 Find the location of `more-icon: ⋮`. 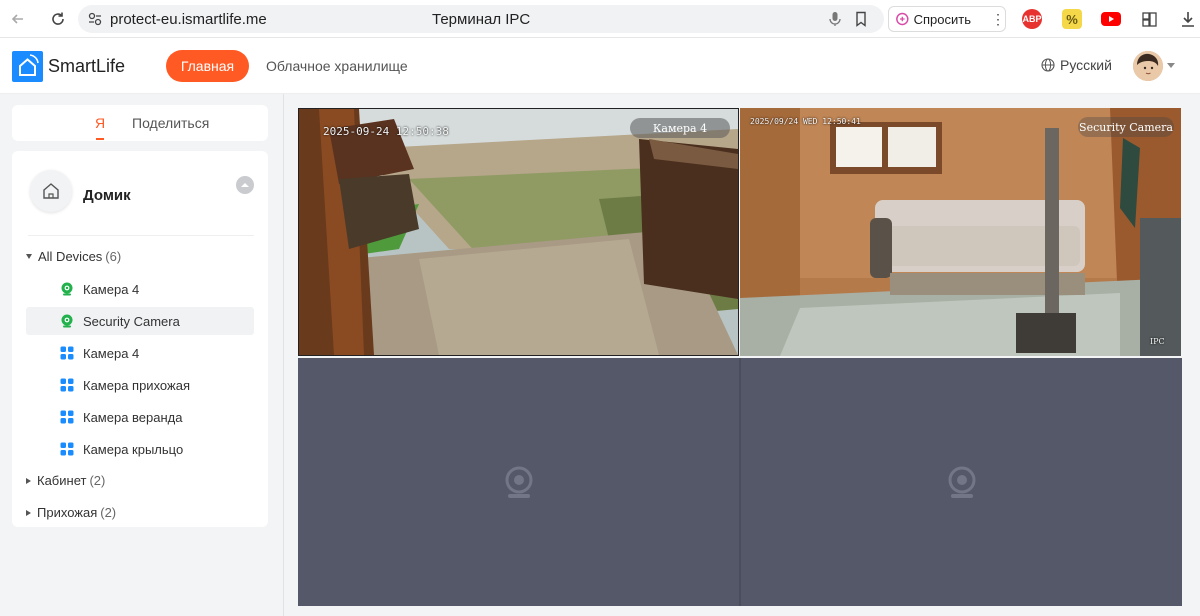

more-icon: ⋮ is located at coordinates (998, 19).